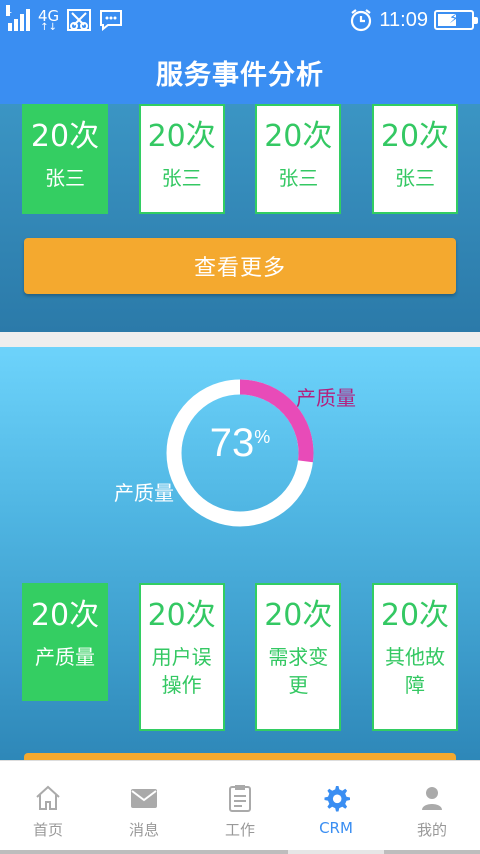 The width and height of the screenshot is (480, 854). Describe the element at coordinates (240, 852) in the screenshot. I see `system-home-bar` at that location.